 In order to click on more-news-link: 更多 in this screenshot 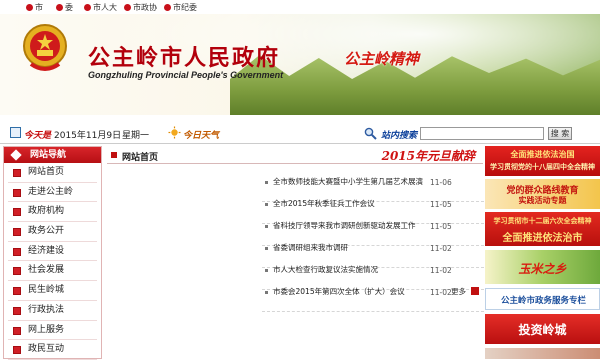, I will do `click(458, 291)`.